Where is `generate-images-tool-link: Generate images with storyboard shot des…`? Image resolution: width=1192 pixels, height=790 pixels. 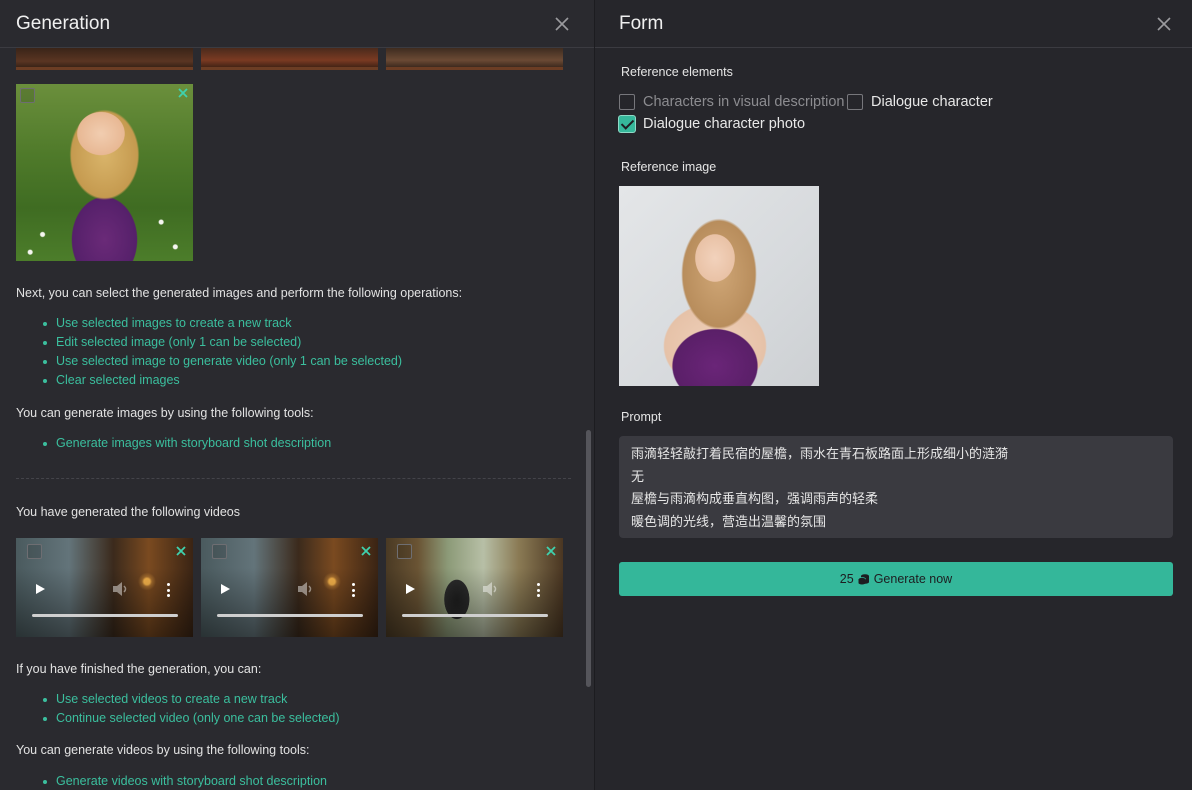
generate-images-tool-link: Generate images with storyboard shot des… is located at coordinates (185, 443).